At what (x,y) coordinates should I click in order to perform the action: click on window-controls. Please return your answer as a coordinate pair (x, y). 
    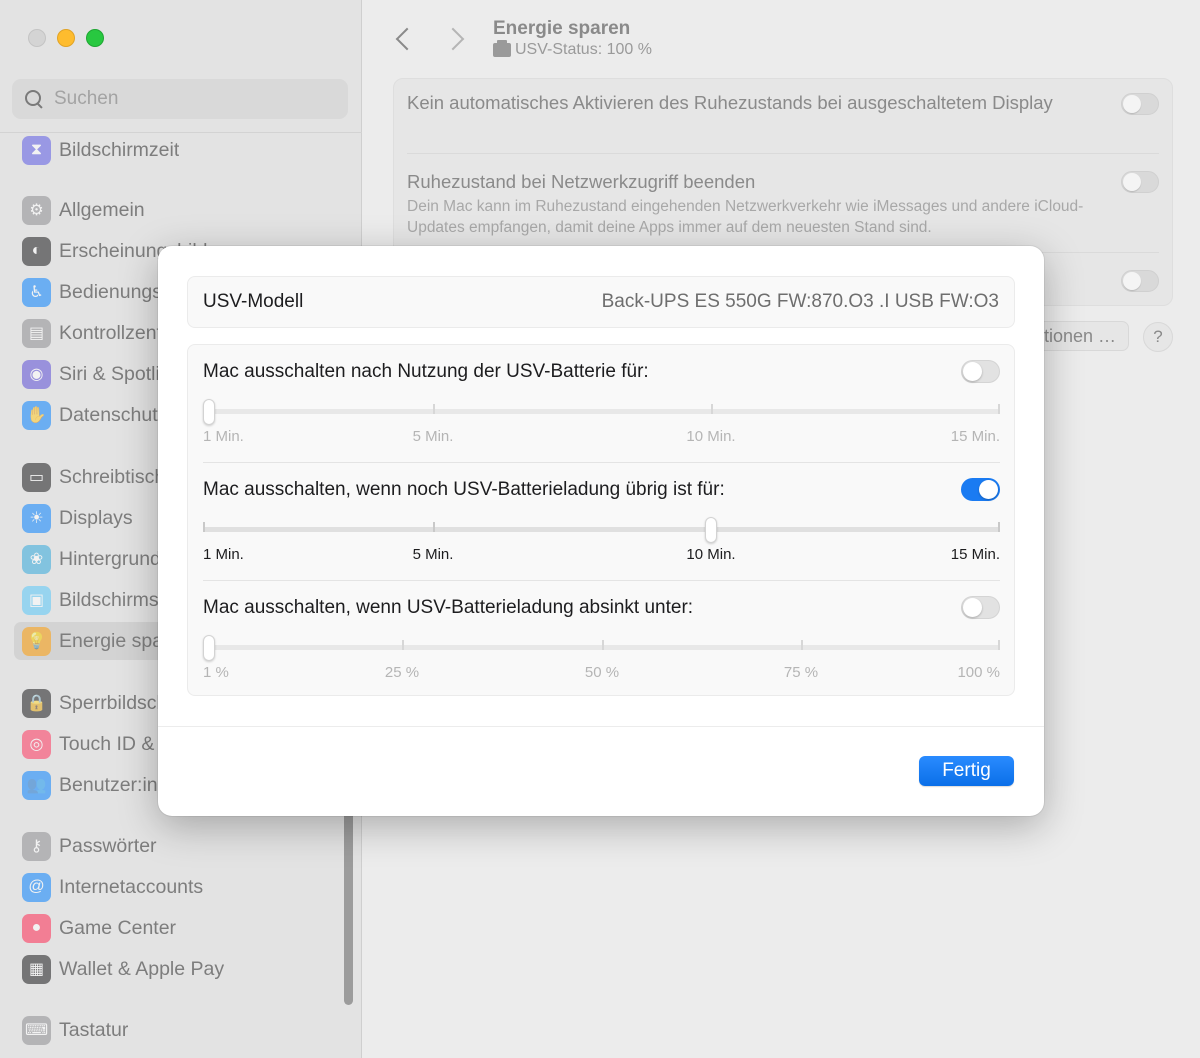
    Looking at the image, I should click on (66, 38).